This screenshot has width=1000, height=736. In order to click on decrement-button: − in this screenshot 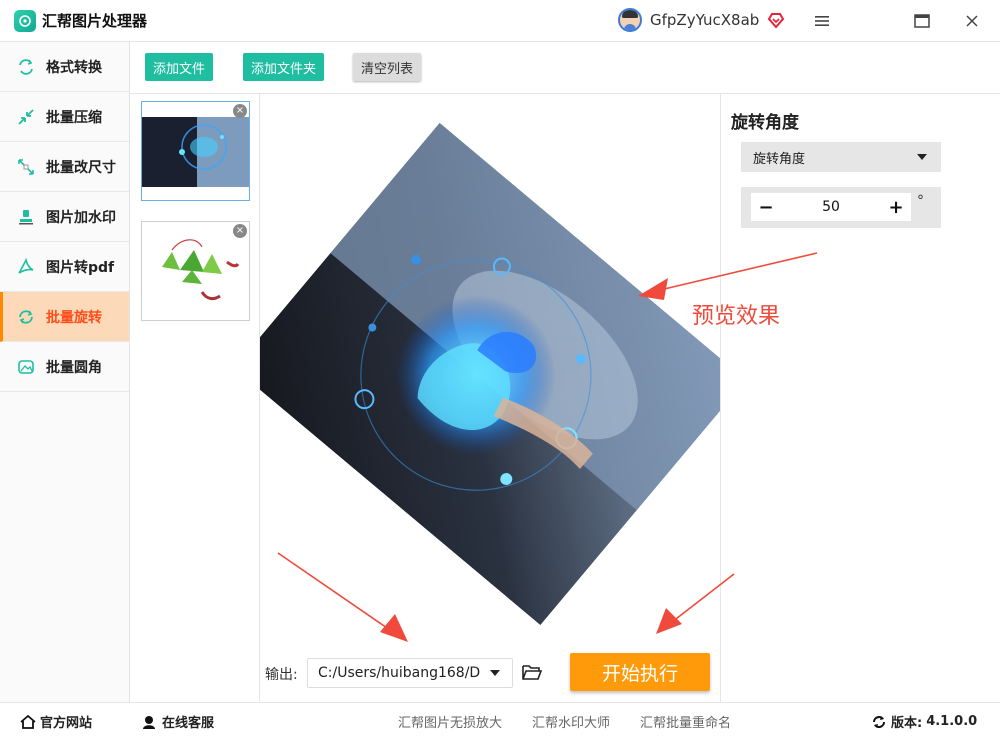, I will do `click(766, 207)`.